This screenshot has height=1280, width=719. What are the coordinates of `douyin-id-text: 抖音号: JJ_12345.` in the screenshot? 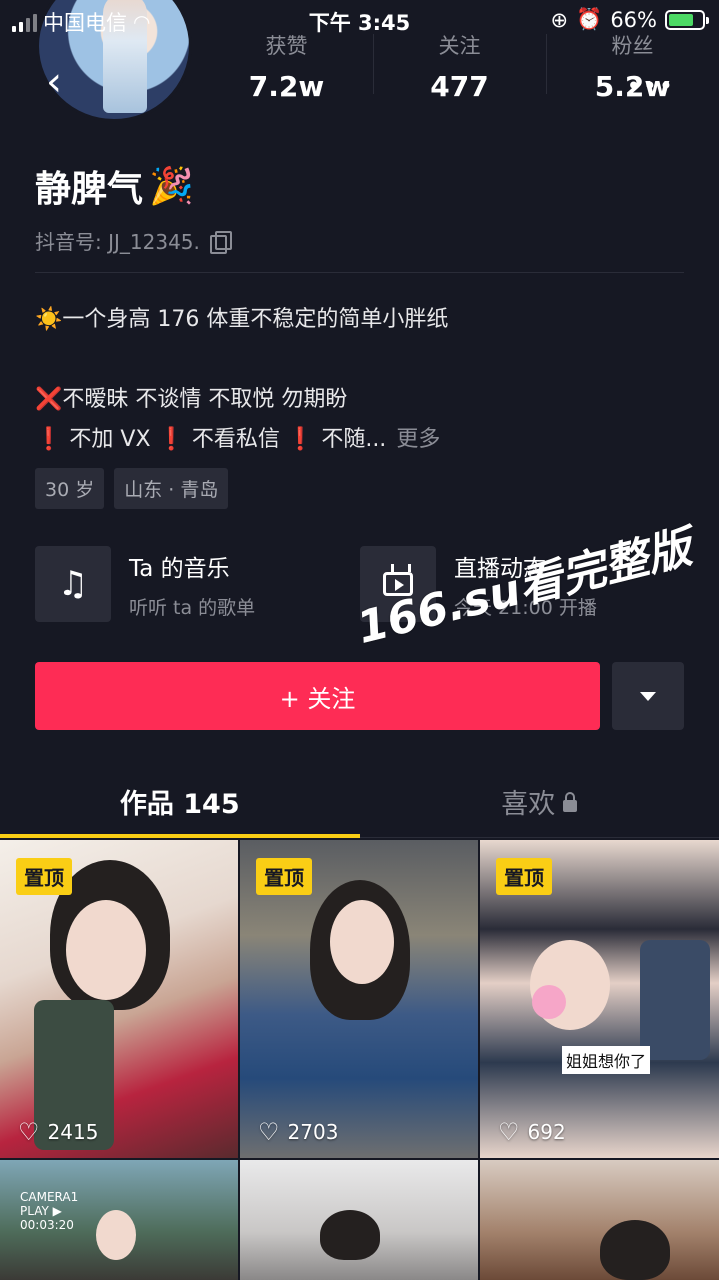 It's located at (117, 242).